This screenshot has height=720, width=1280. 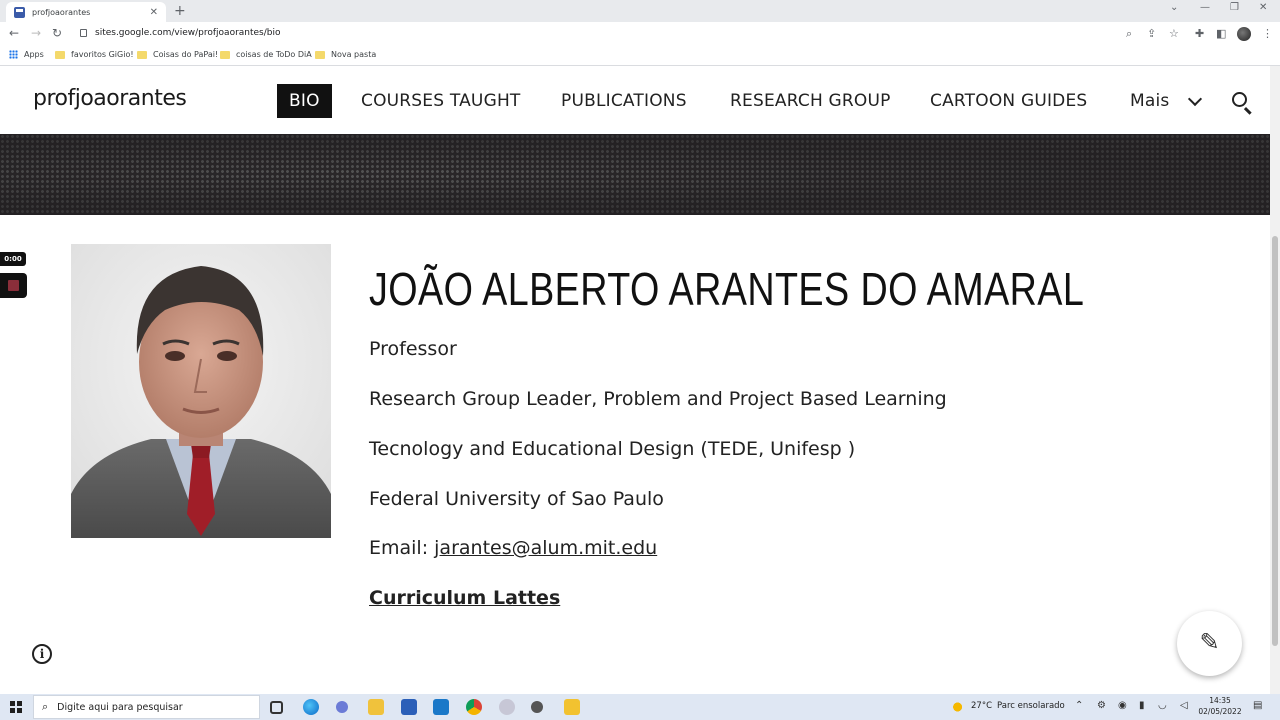 I want to click on person-name-heading: JOÃO ALBERTO ARANTES DO AMARAL, so click(x=727, y=289).